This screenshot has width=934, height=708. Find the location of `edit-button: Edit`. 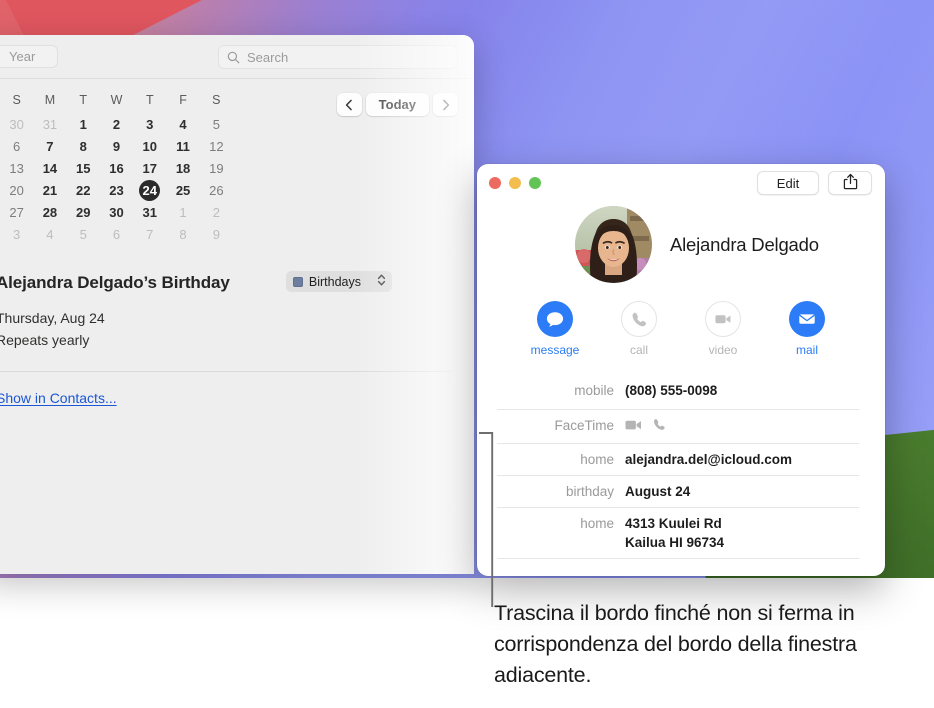

edit-button: Edit is located at coordinates (788, 183).